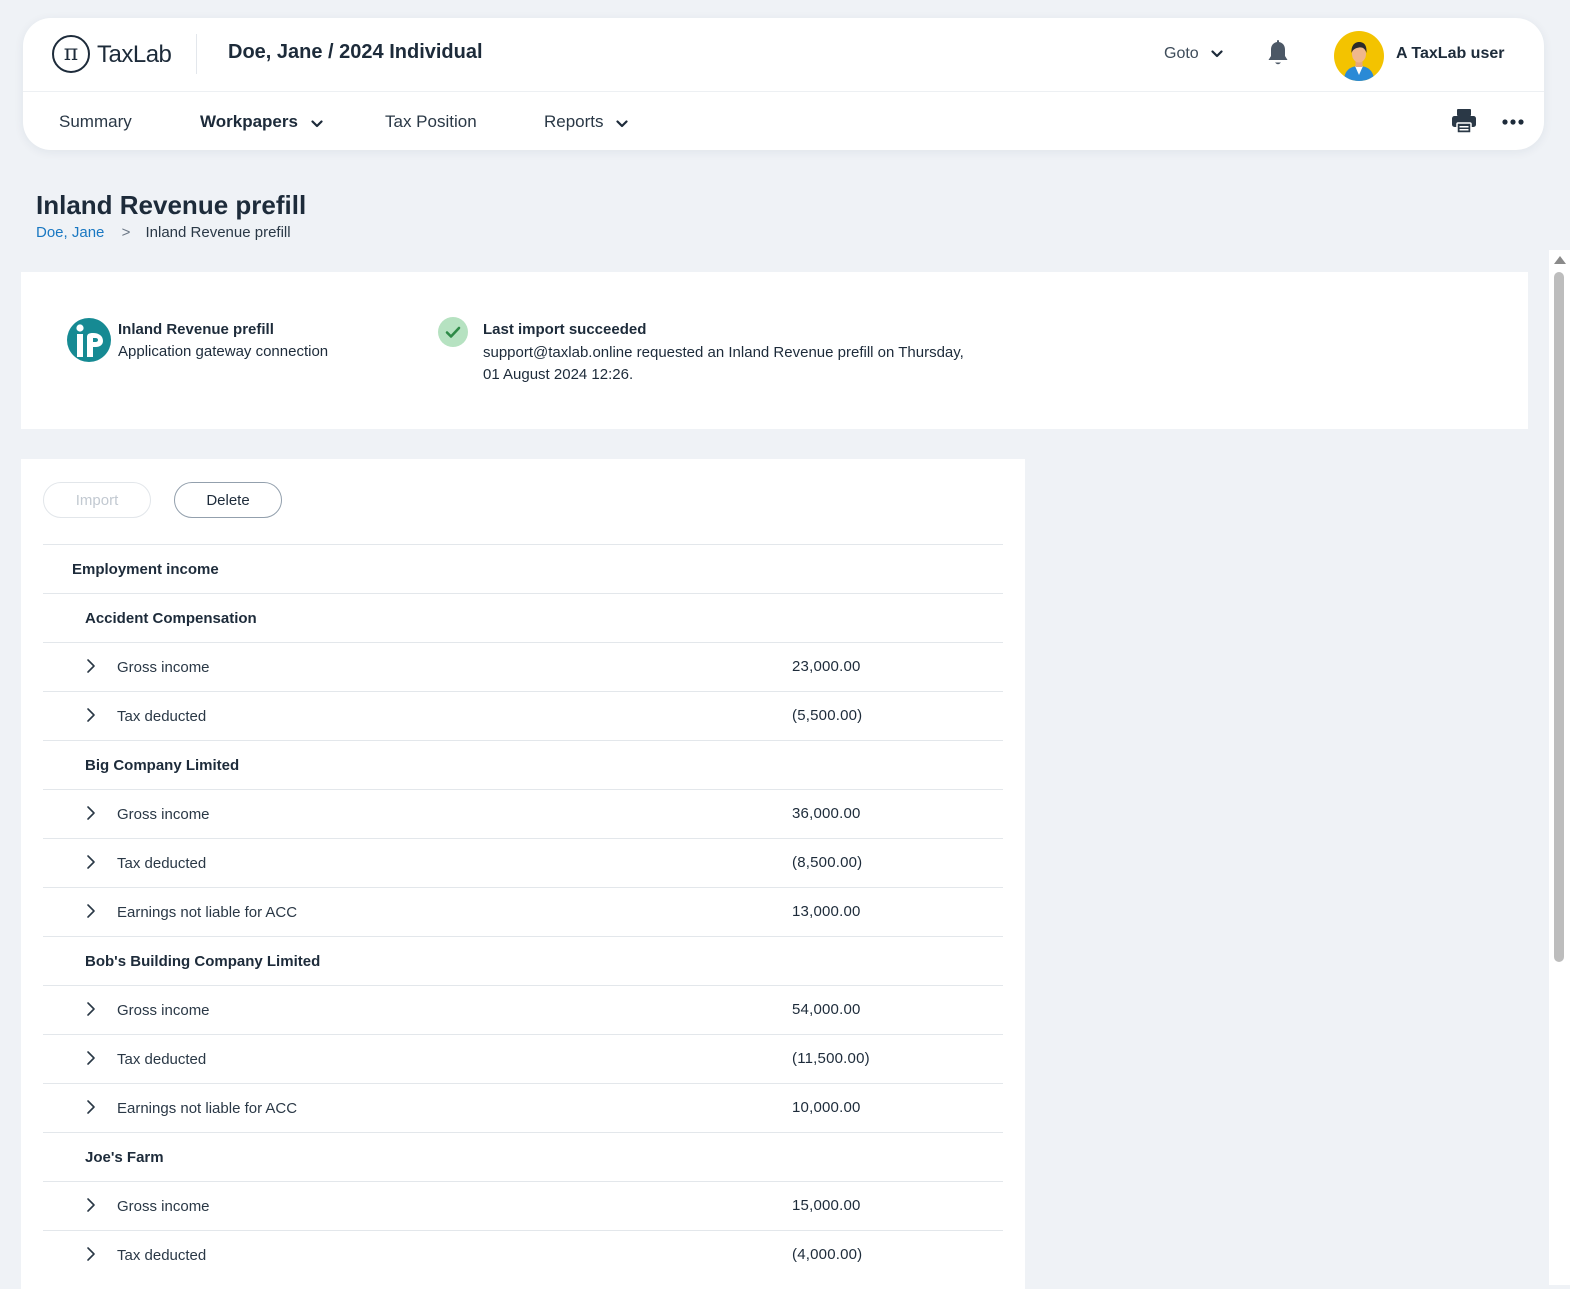  What do you see at coordinates (1181, 54) in the screenshot?
I see `goto-label: Goto` at bounding box center [1181, 54].